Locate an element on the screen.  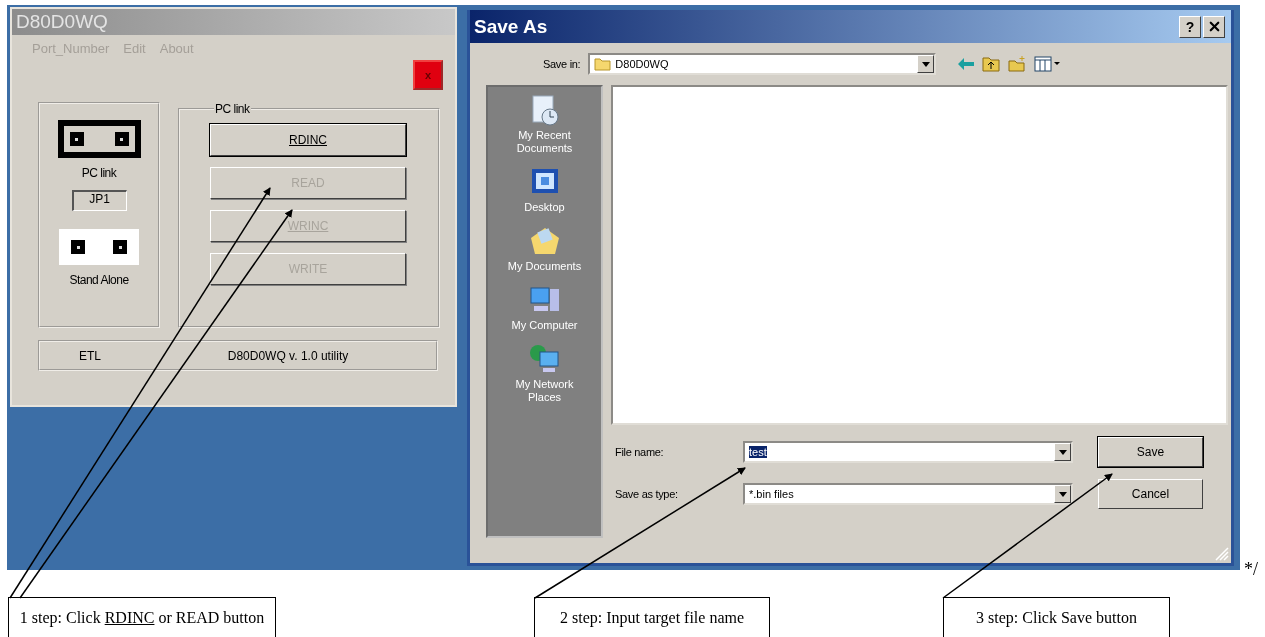
file-name-field: test is located at coordinates (908, 452).